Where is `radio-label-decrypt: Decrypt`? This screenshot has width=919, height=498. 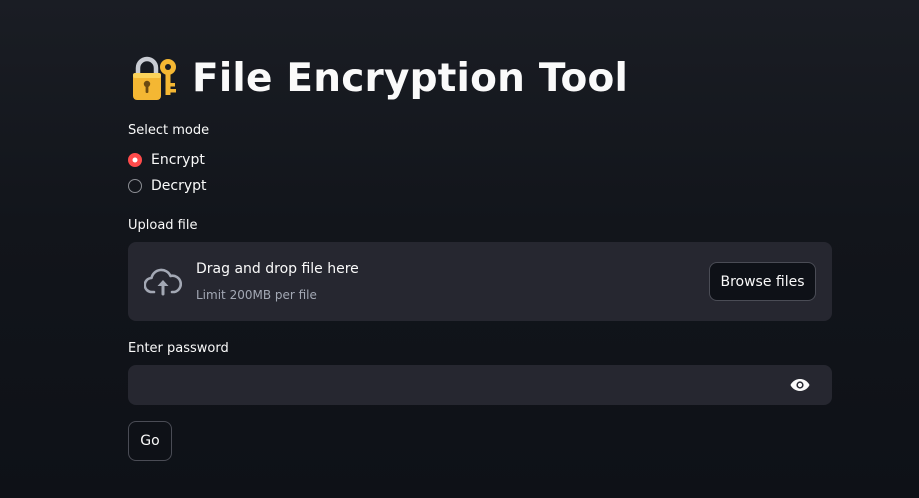 radio-label-decrypt: Decrypt is located at coordinates (179, 186).